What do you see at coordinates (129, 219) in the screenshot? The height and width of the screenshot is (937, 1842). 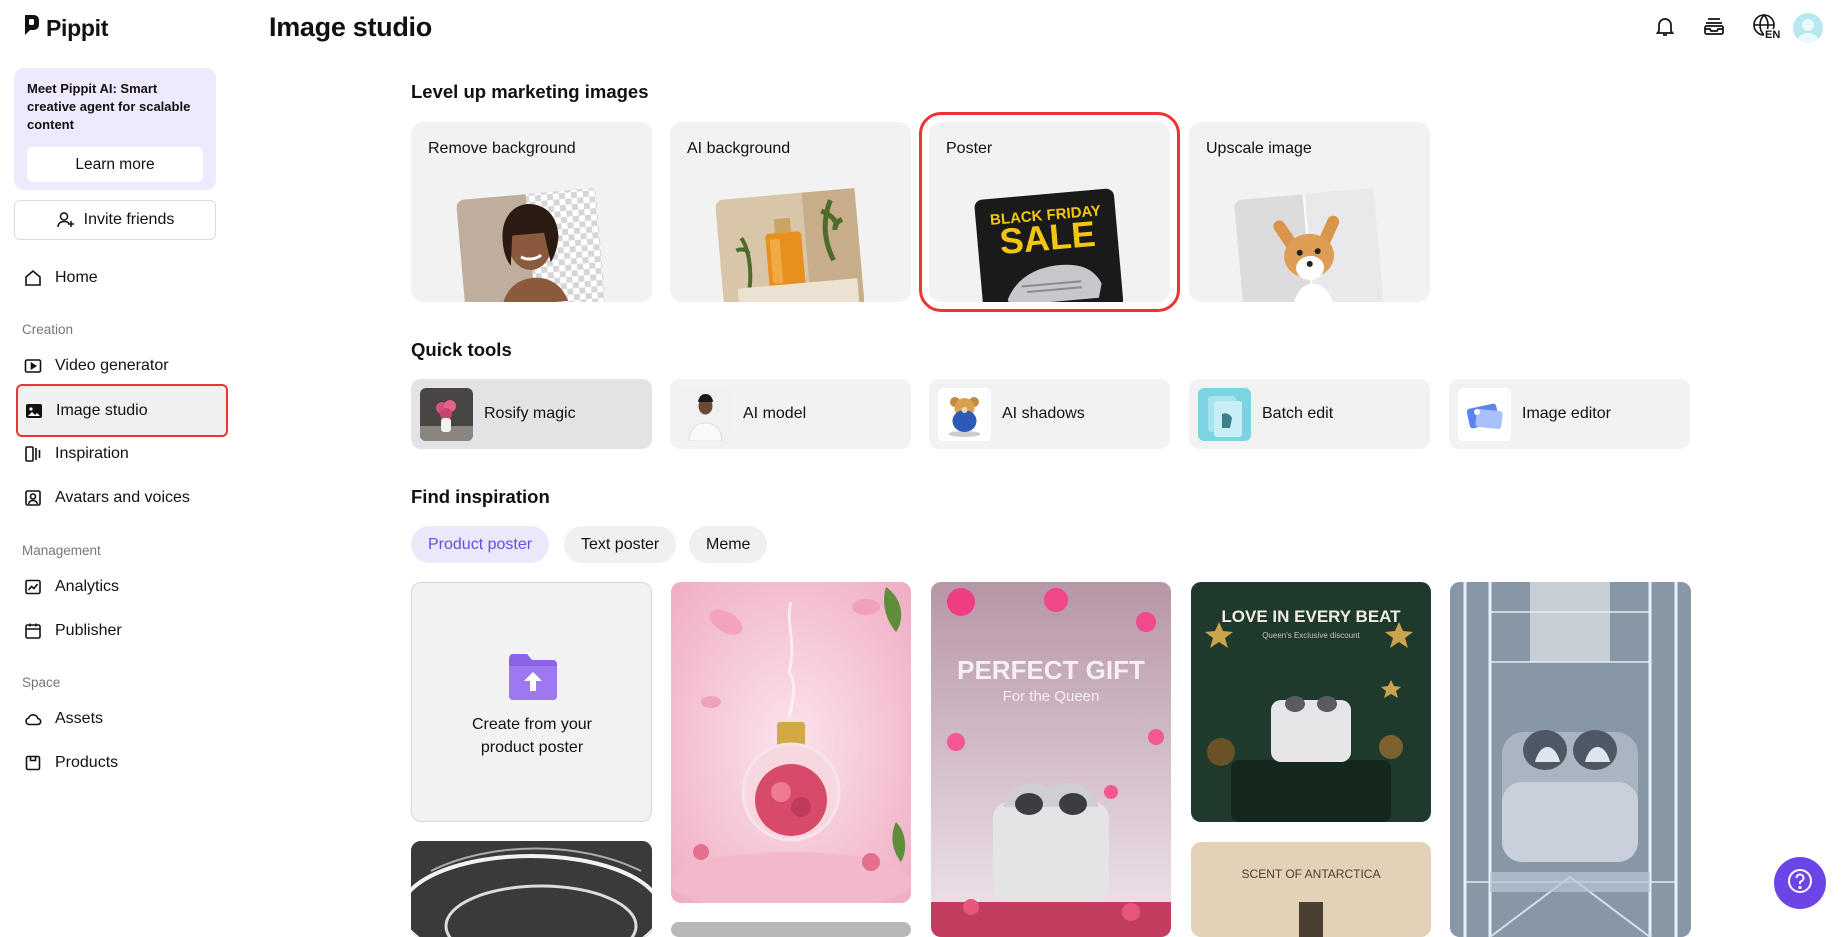 I see `invite-friends-label: Invite friends` at bounding box center [129, 219].